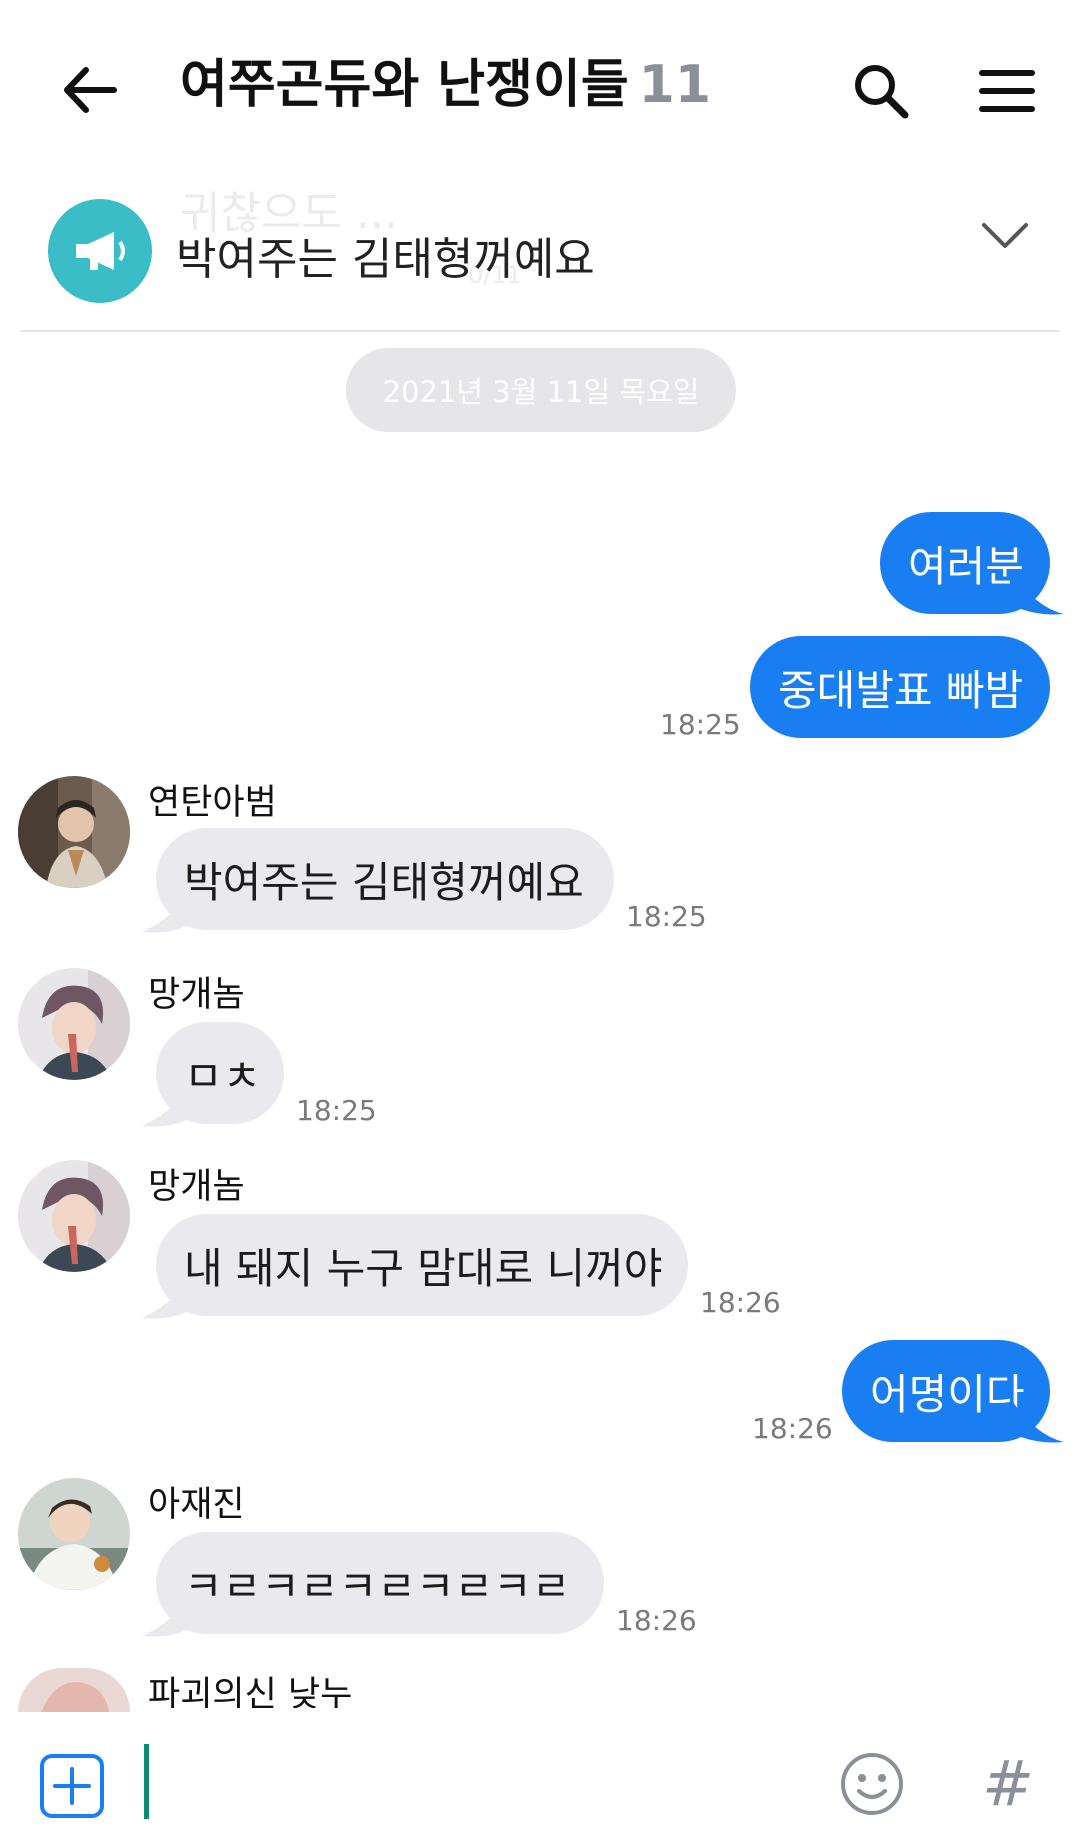 The width and height of the screenshot is (1080, 1848). Describe the element at coordinates (212, 803) in the screenshot. I see `sender-name: 연탄아범` at that location.